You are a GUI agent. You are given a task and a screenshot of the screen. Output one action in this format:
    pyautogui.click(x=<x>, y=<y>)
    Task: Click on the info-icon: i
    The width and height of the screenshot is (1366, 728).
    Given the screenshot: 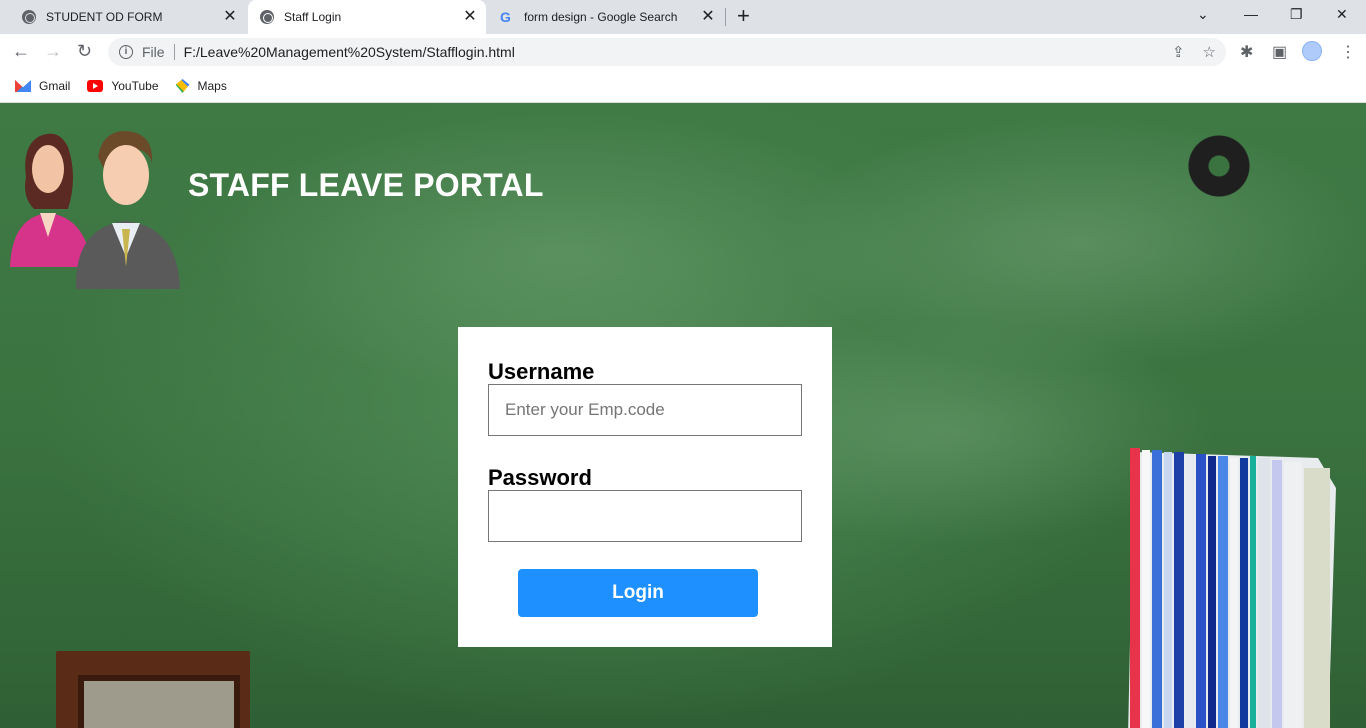 What is the action you would take?
    pyautogui.click(x=126, y=52)
    